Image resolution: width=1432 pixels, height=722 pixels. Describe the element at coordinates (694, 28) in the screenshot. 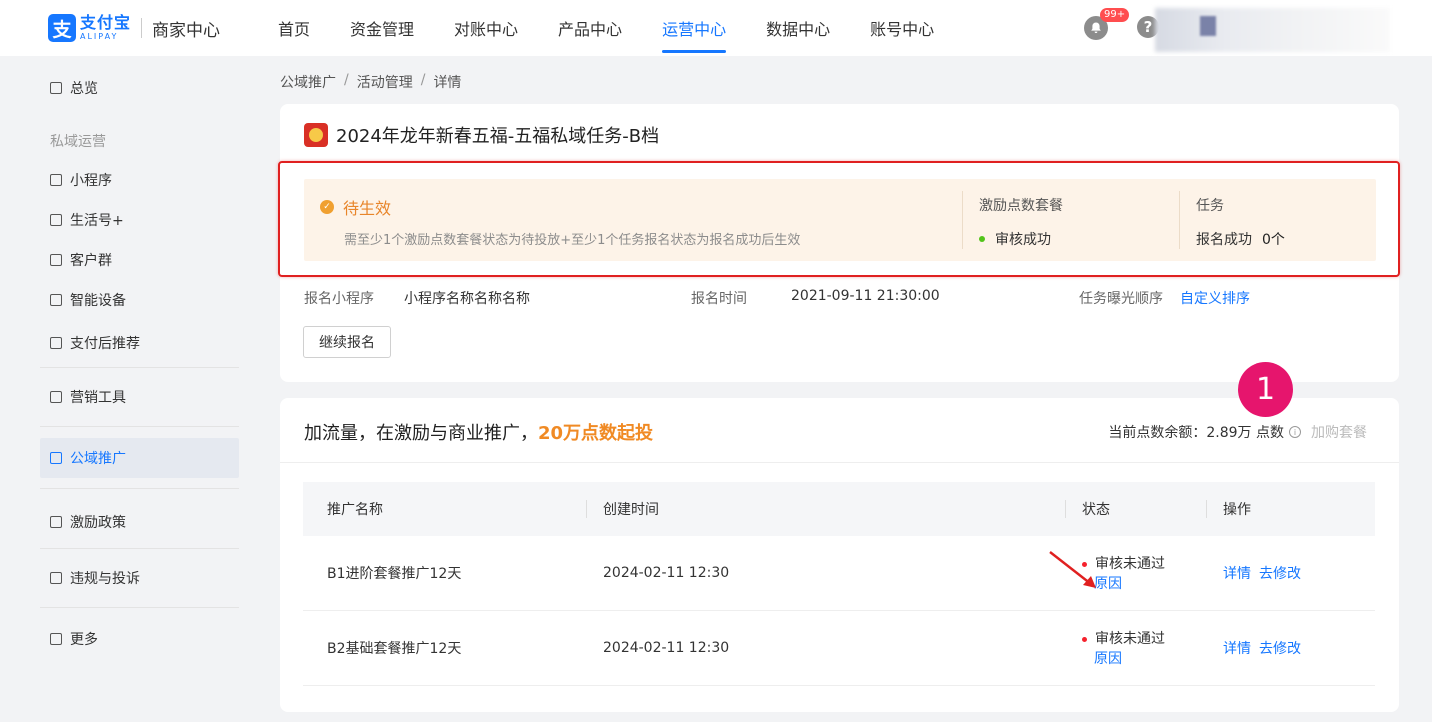

I see `nav-operations: 运营中心` at that location.